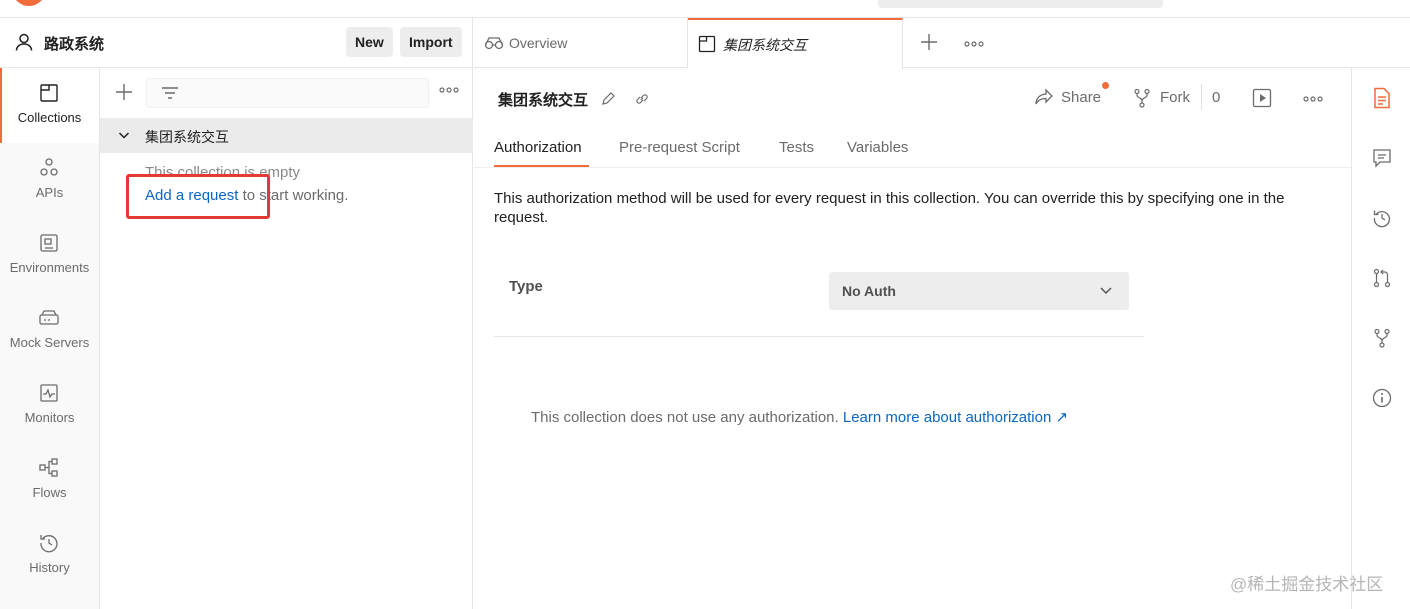 Image resolution: width=1410 pixels, height=609 pixels. Describe the element at coordinates (1020, 4) in the screenshot. I see `global-search-bar` at that location.